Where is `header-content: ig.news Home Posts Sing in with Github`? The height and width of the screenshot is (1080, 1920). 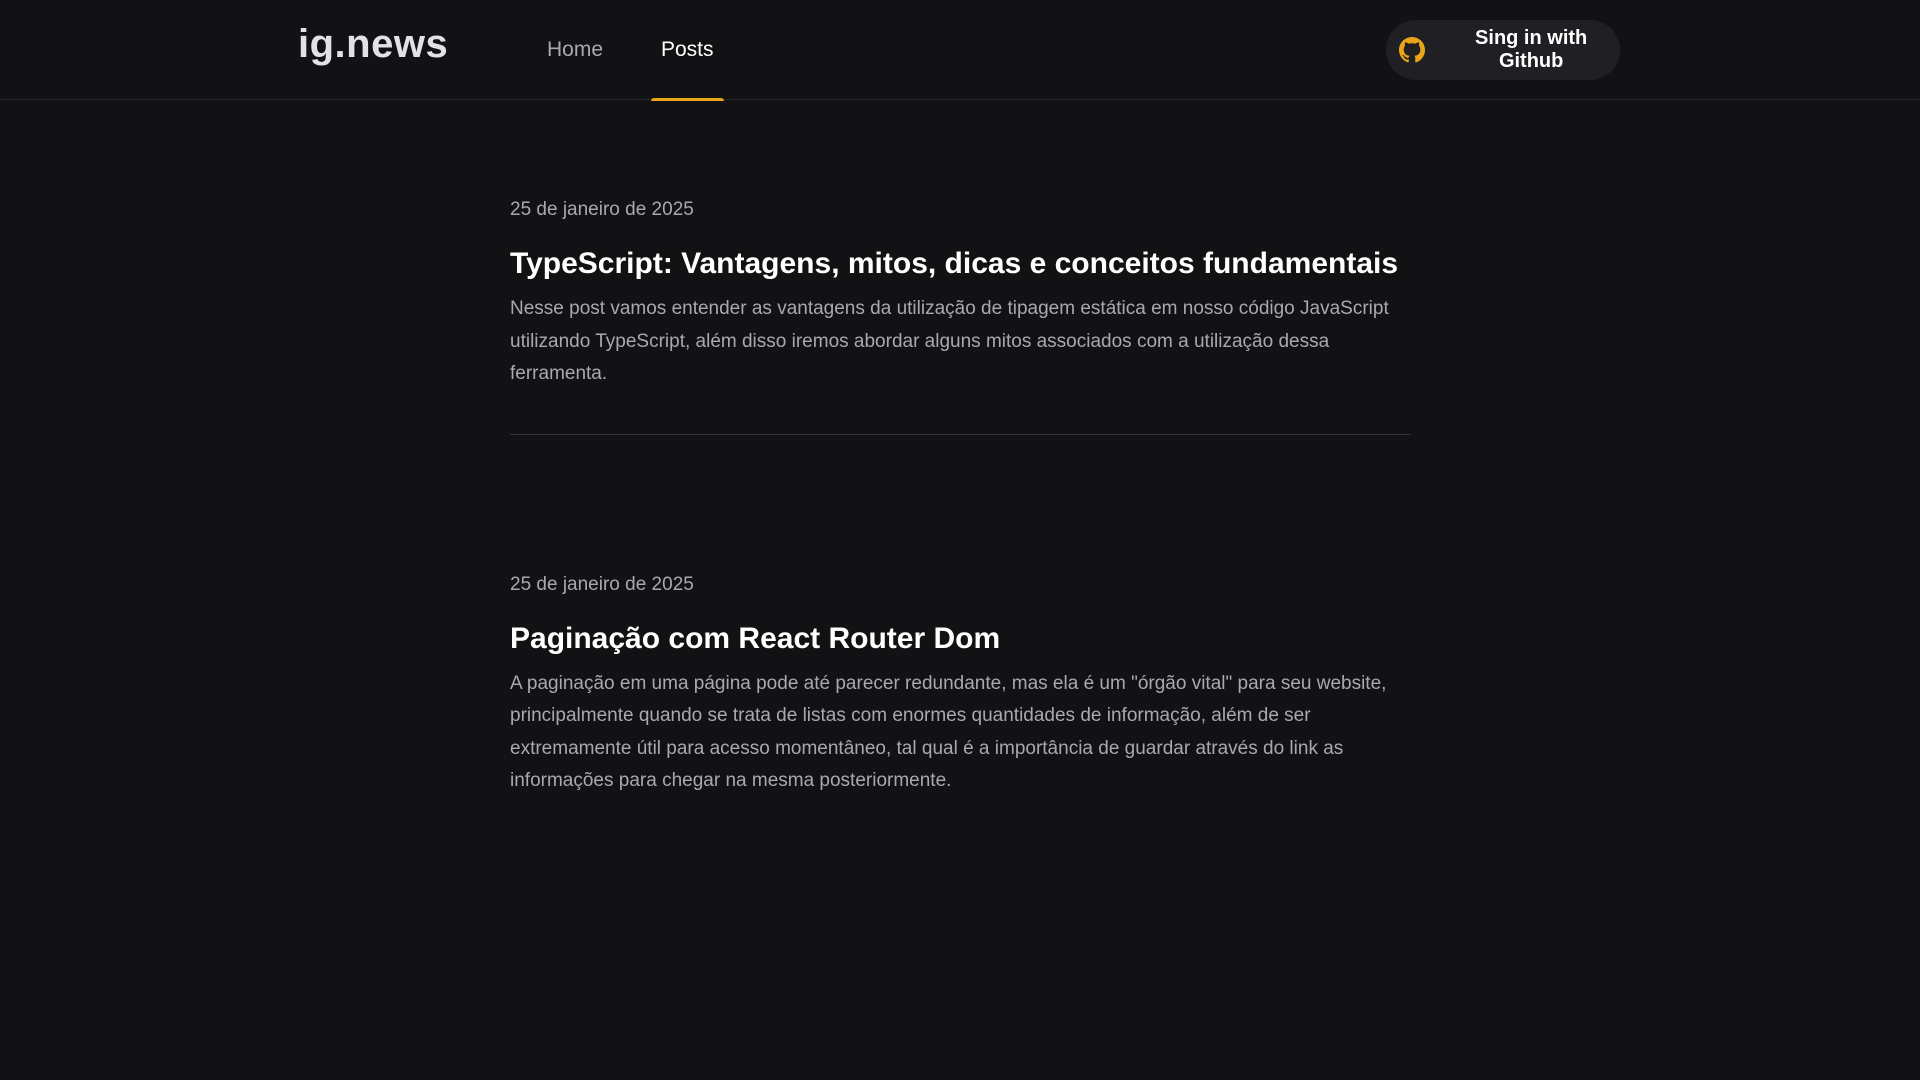
header-content: ig.news Home Posts Sing in with Github is located at coordinates (960, 50).